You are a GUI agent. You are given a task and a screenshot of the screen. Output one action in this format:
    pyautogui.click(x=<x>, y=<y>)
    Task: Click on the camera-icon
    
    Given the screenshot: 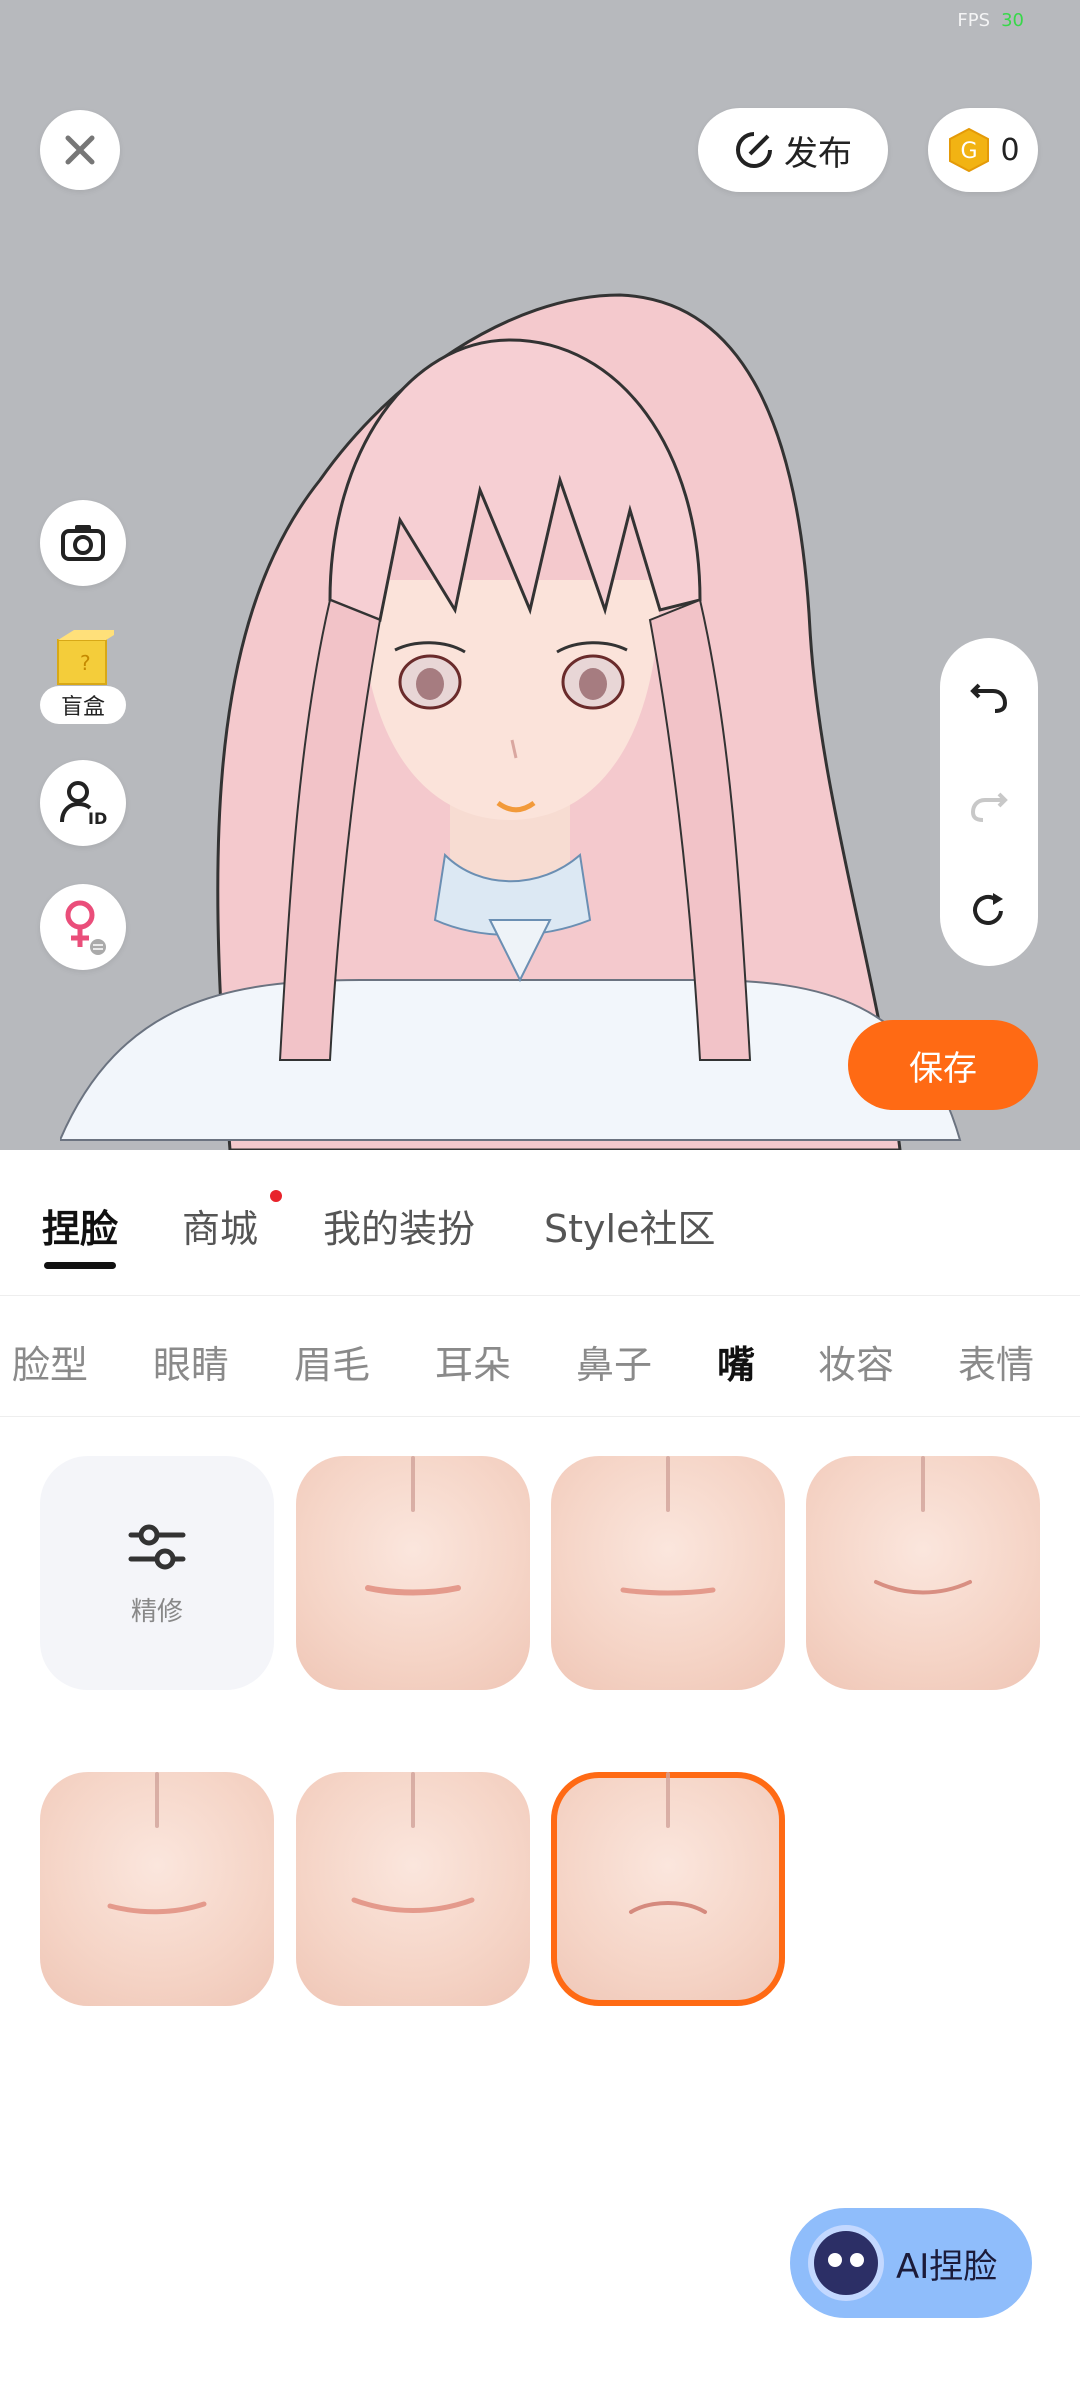 What is the action you would take?
    pyautogui.click(x=83, y=543)
    